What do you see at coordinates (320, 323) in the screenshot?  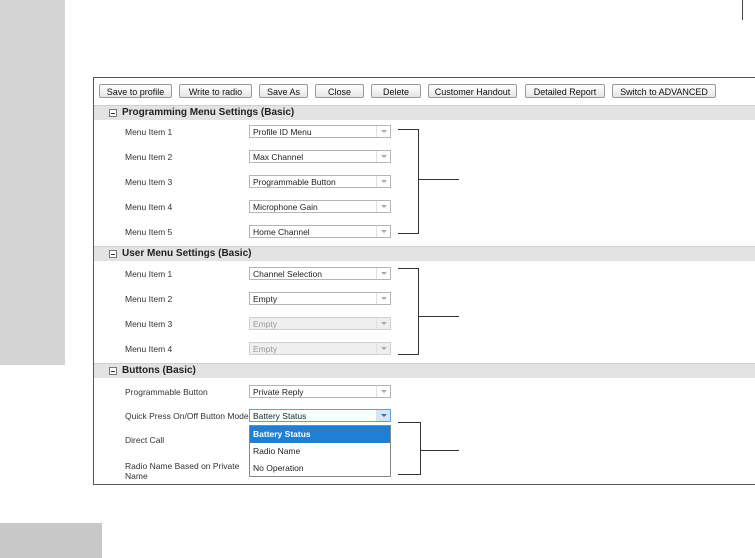 I see `user-menu-item-3-select: Empty` at bounding box center [320, 323].